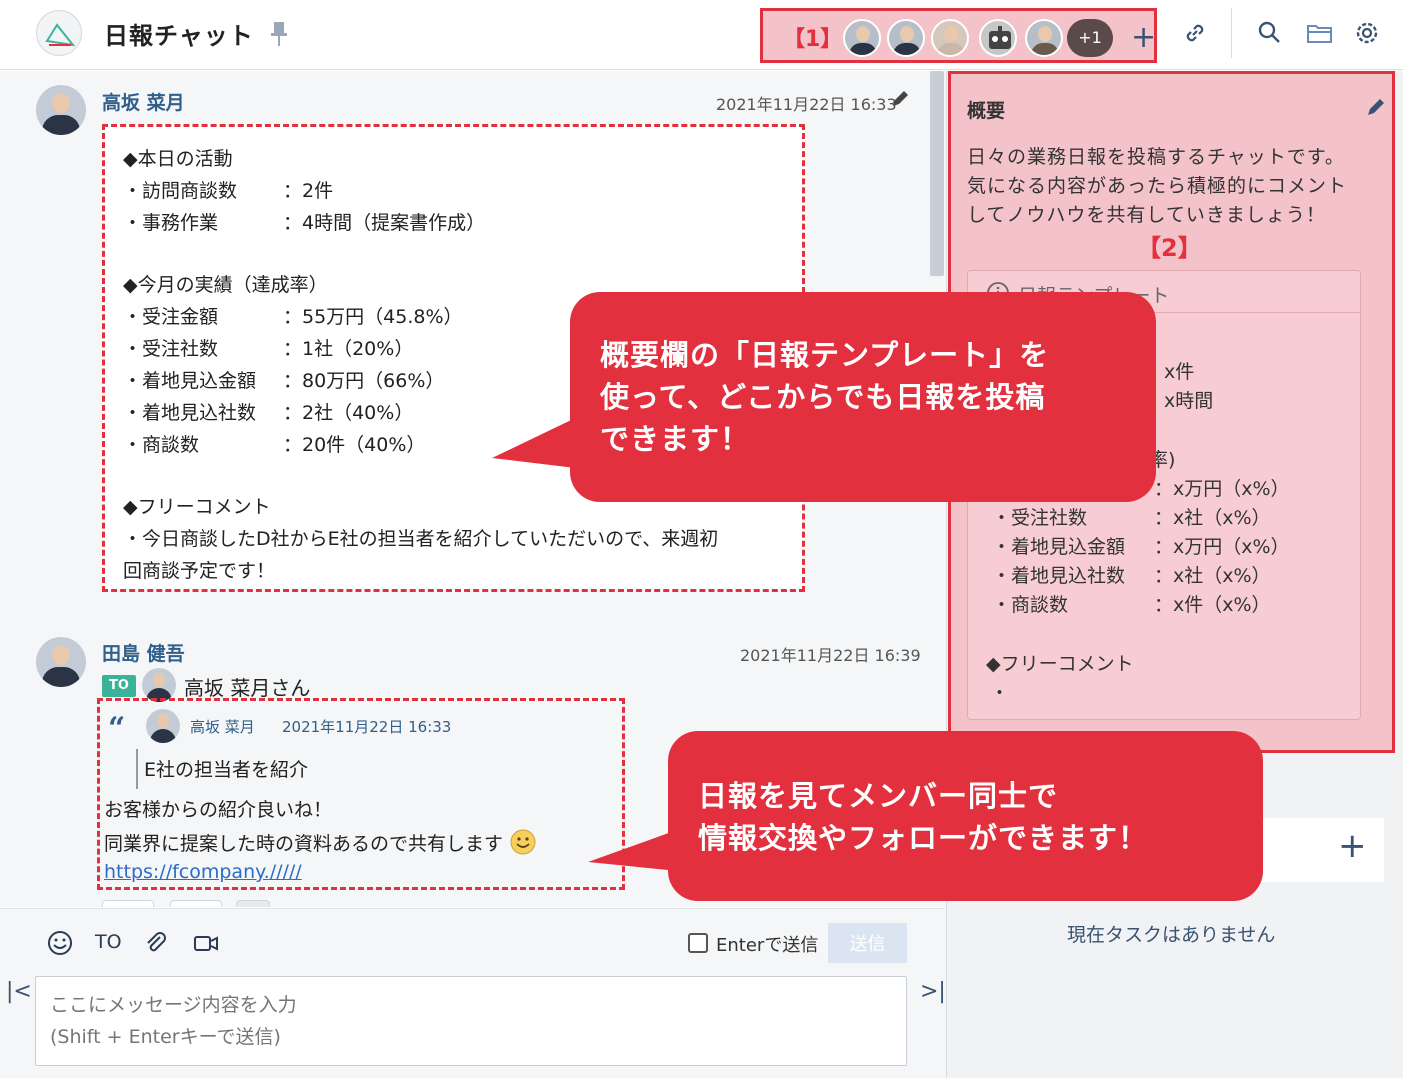 This screenshot has height=1078, width=1403. Describe the element at coordinates (1352, 846) in the screenshot. I see `add-task-icon: +` at that location.